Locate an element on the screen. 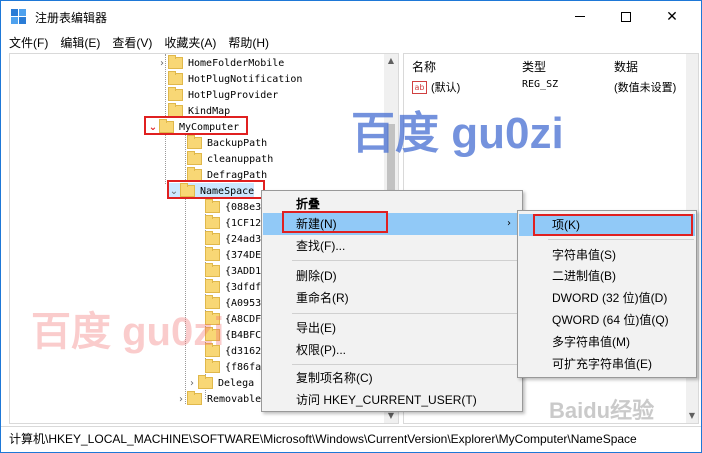  tree-item: {A8CDF is located at coordinates (227, 319).